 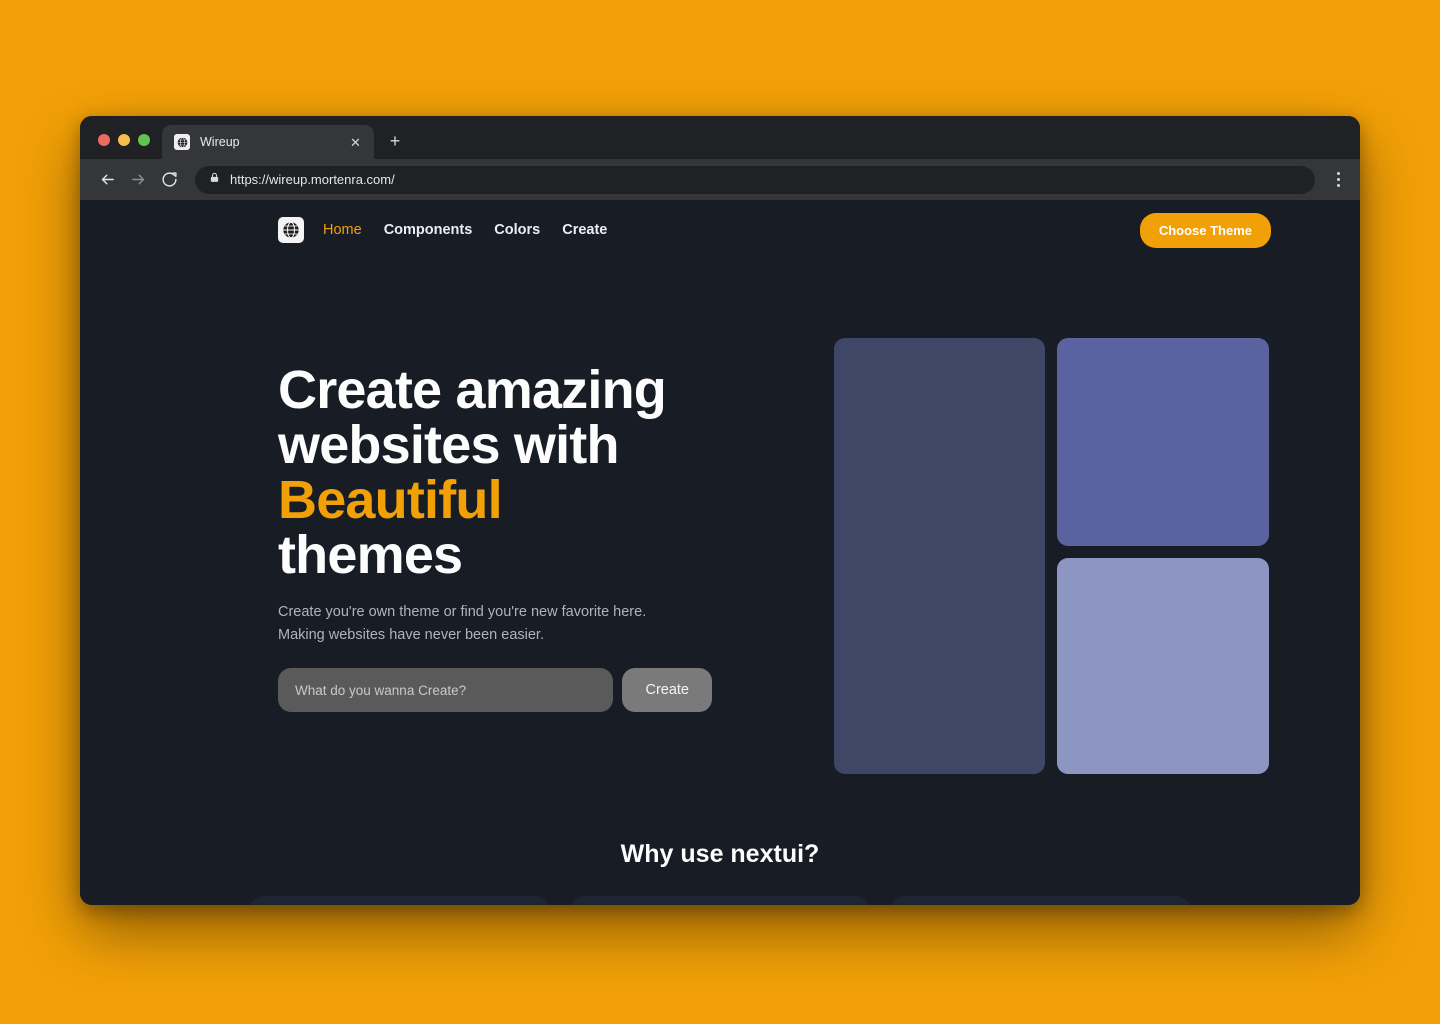 I want to click on theme-swatch-preview, so click(x=1052, y=556).